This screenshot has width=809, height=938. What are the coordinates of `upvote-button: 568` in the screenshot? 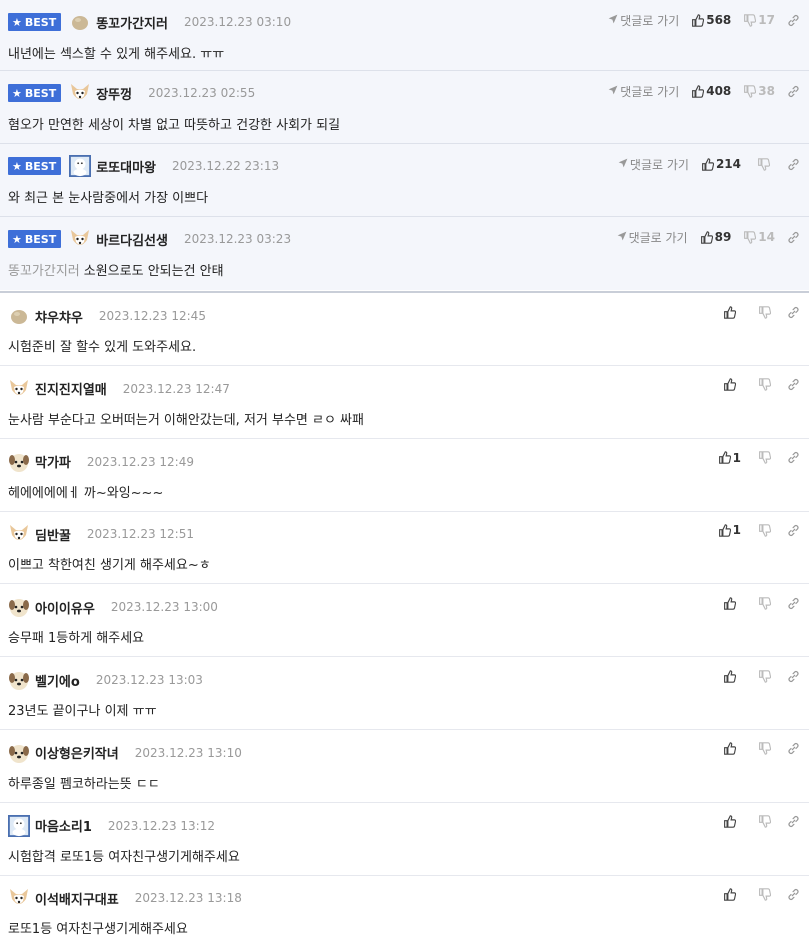 It's located at (711, 20).